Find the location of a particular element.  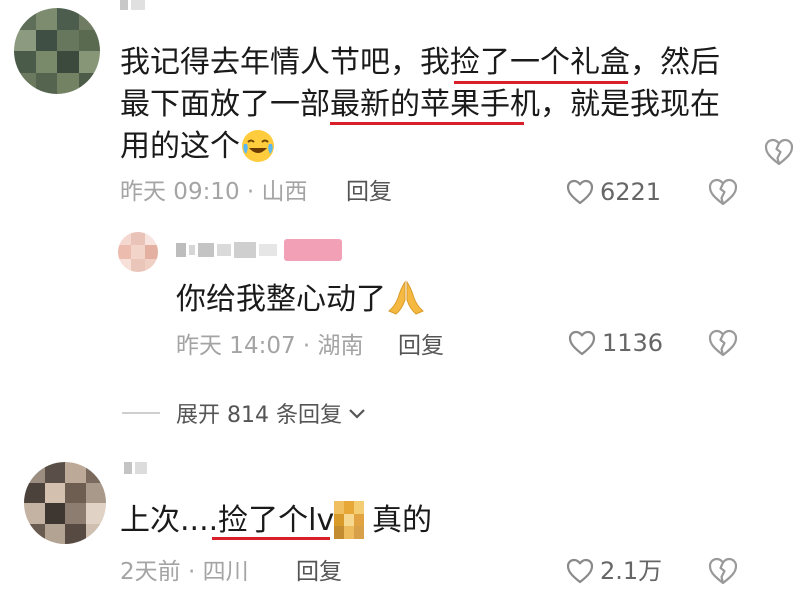

like-count: 2.1万 is located at coordinates (631, 571).